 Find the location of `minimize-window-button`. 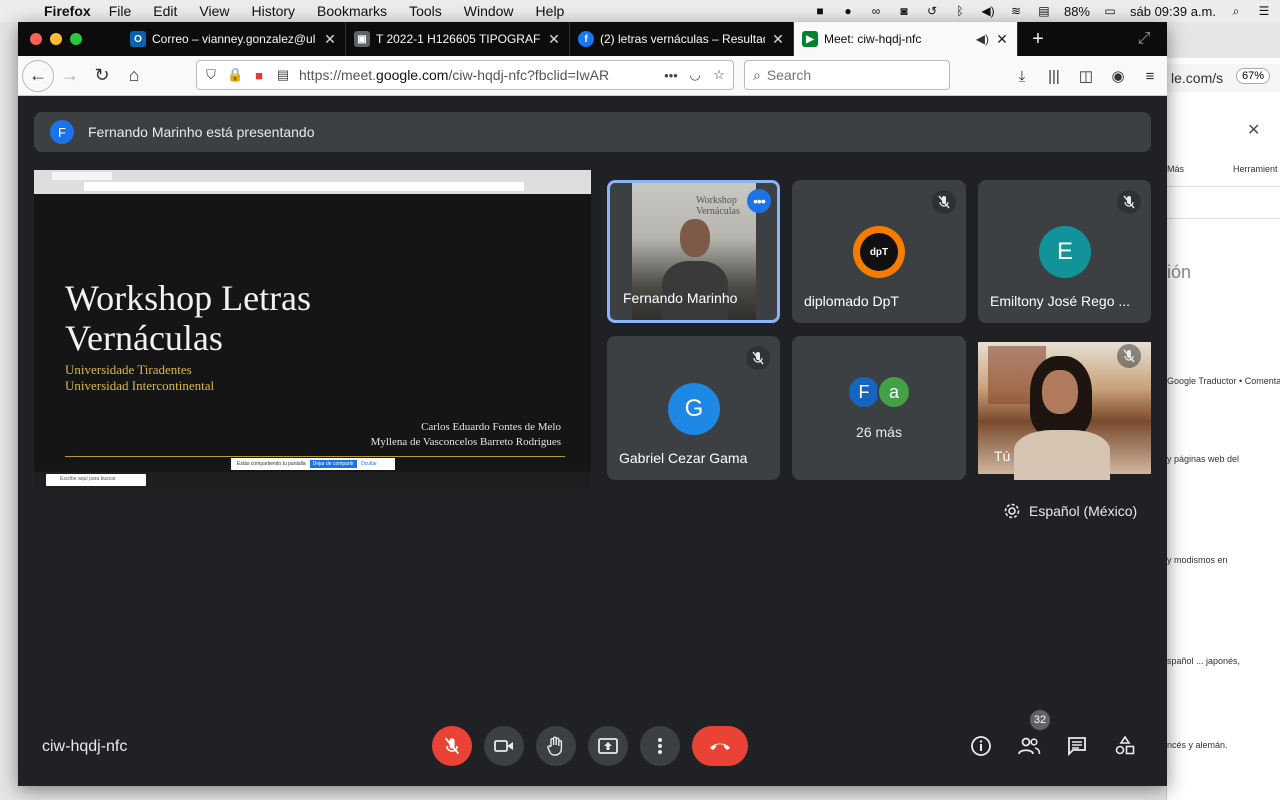

minimize-window-button is located at coordinates (56, 39).